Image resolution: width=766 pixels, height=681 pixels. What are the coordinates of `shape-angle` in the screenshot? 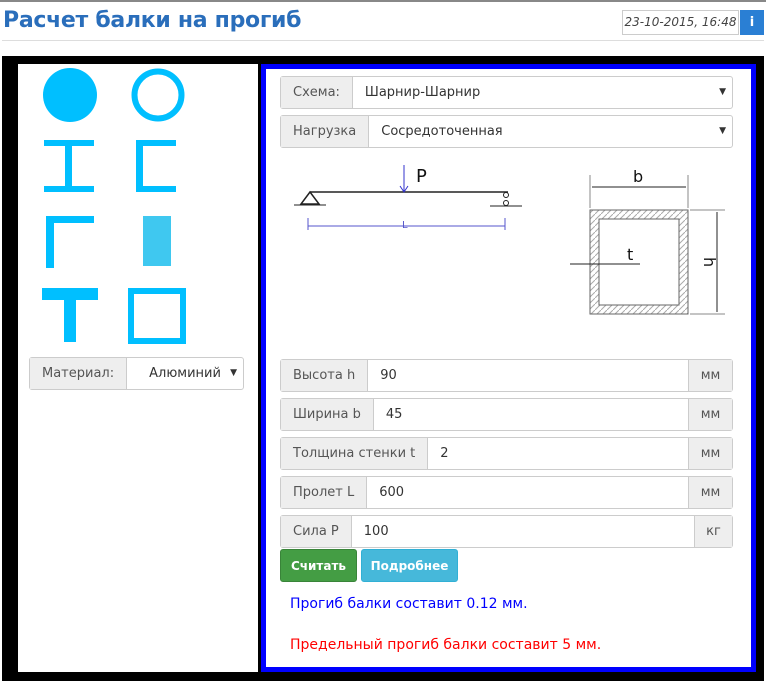 It's located at (70, 242).